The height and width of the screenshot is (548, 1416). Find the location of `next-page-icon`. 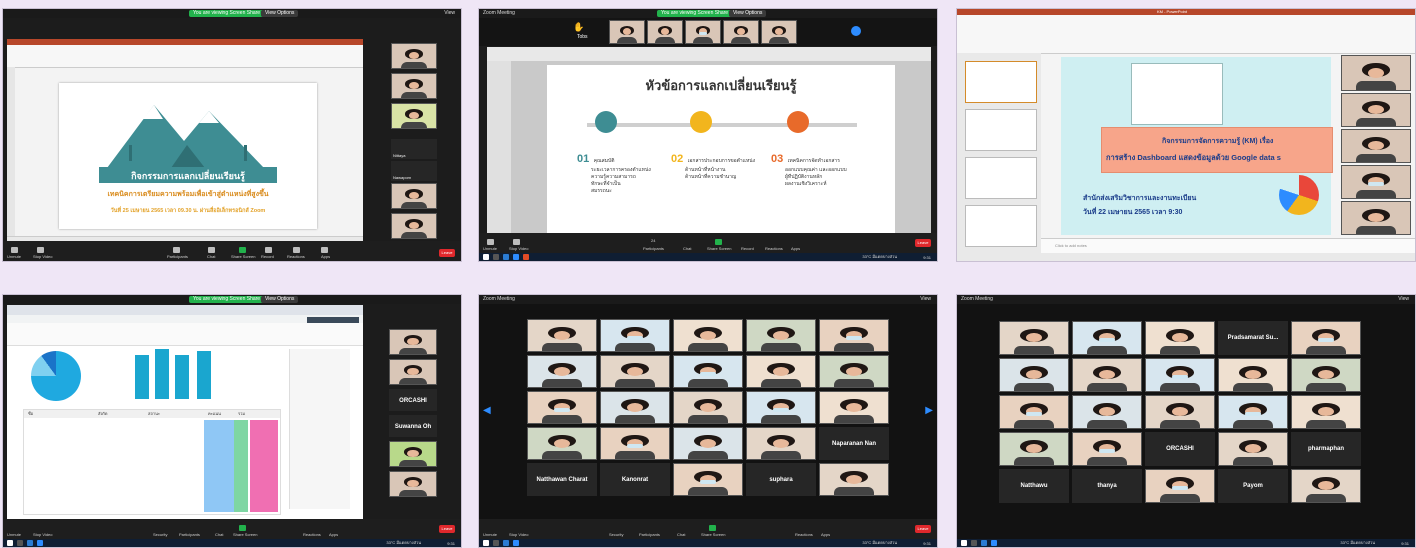

next-page-icon is located at coordinates (856, 31).